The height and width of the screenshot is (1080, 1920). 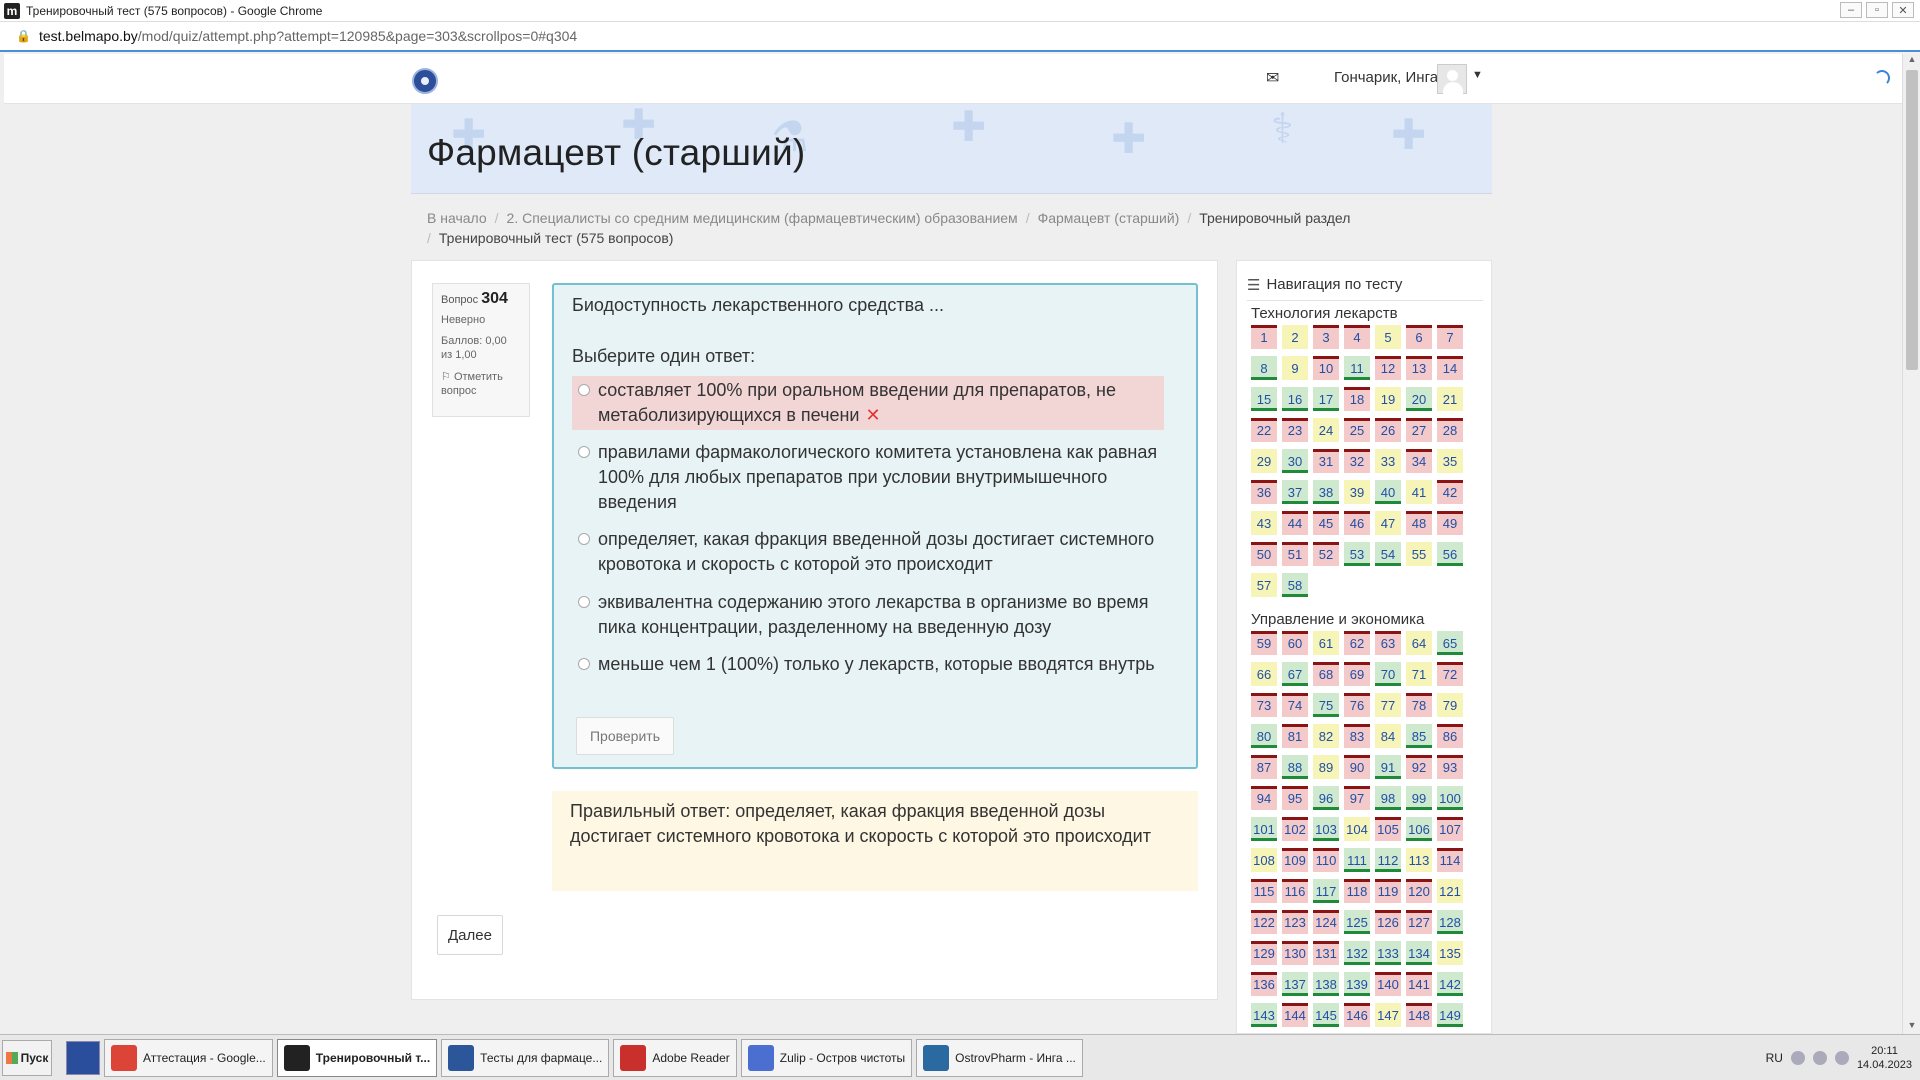 I want to click on nav-question-button: 69, so click(x=1357, y=674).